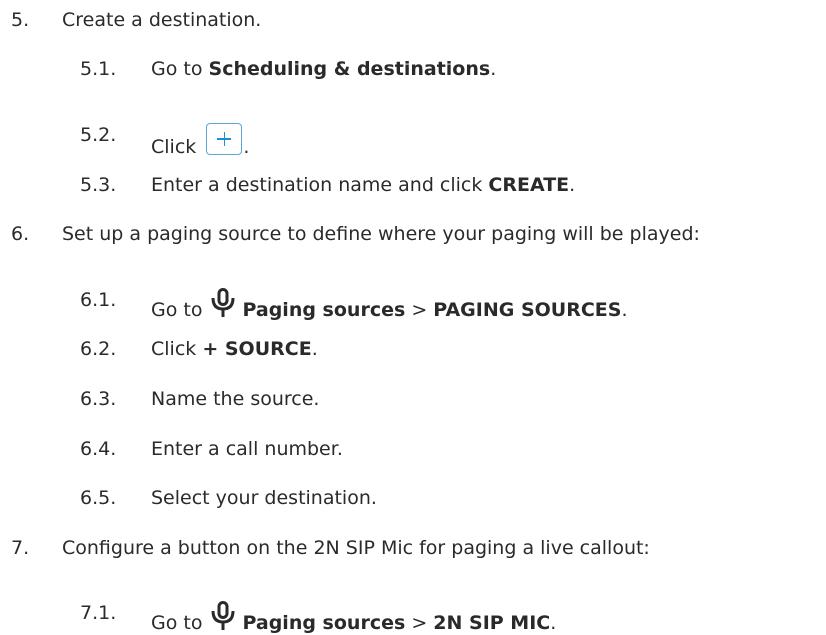 This screenshot has height=635, width=826. What do you see at coordinates (235, 399) in the screenshot?
I see `substep-text: Name the source.` at bounding box center [235, 399].